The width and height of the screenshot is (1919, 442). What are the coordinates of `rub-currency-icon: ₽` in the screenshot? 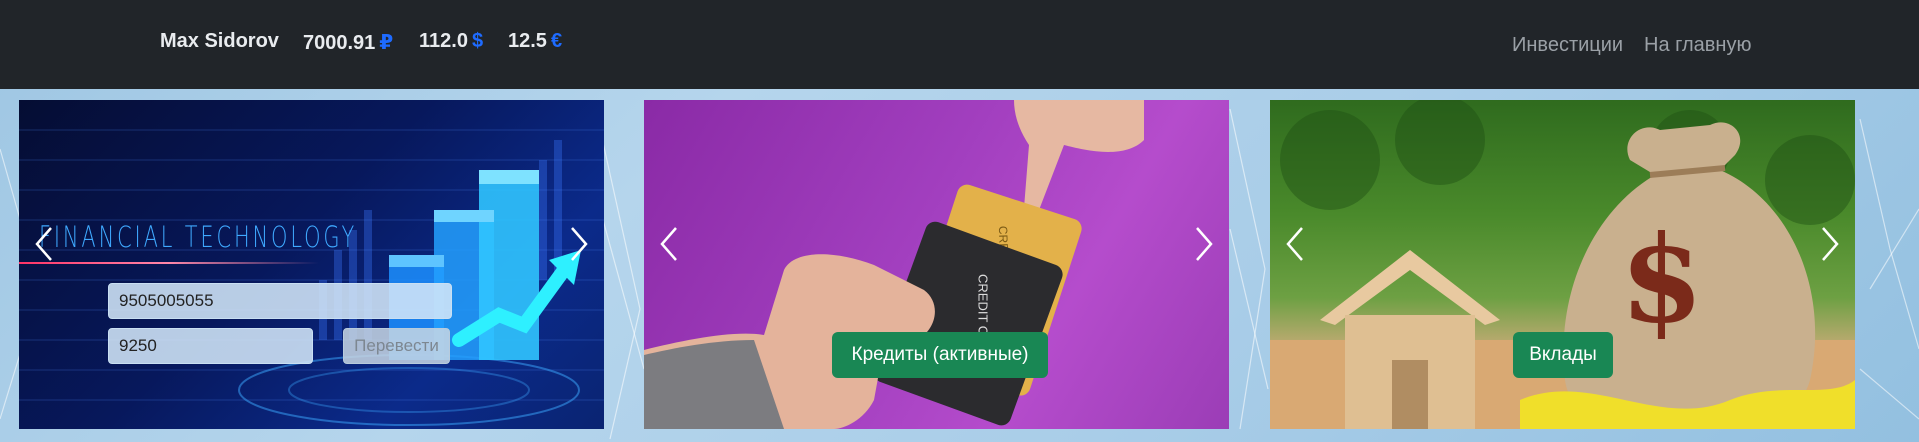 It's located at (386, 43).